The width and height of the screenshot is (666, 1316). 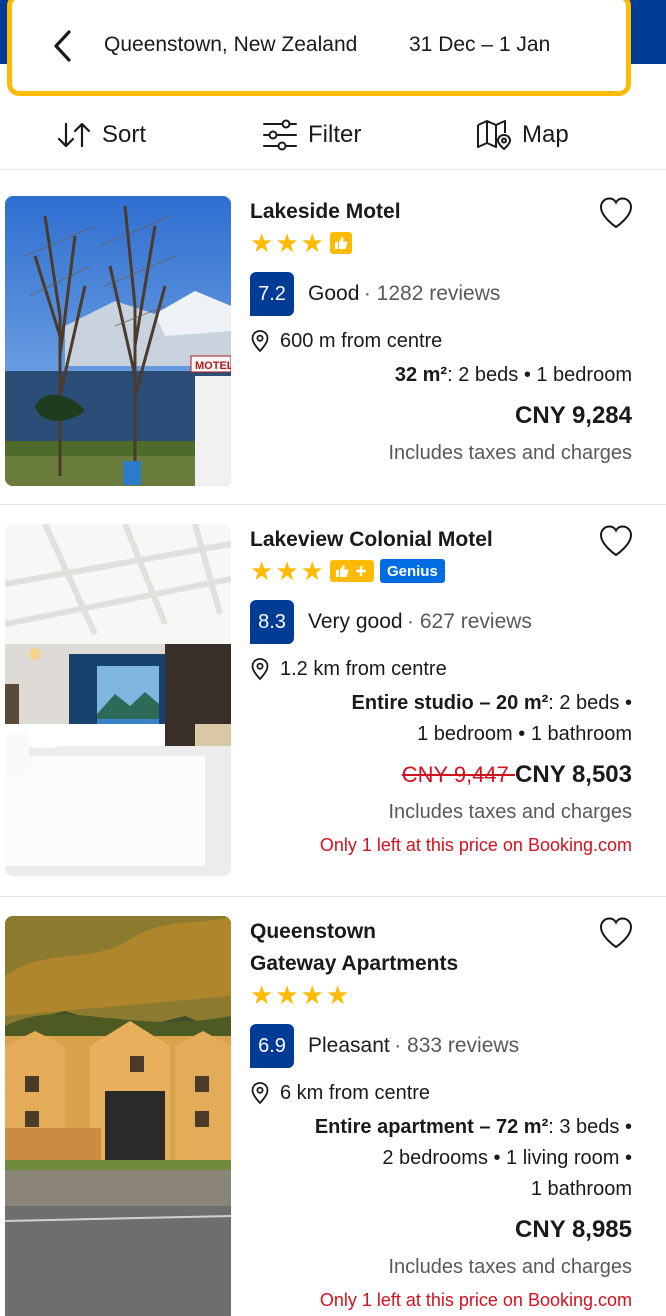 What do you see at coordinates (441, 995) in the screenshot?
I see `star-rating: ★ ★ ★ ★` at bounding box center [441, 995].